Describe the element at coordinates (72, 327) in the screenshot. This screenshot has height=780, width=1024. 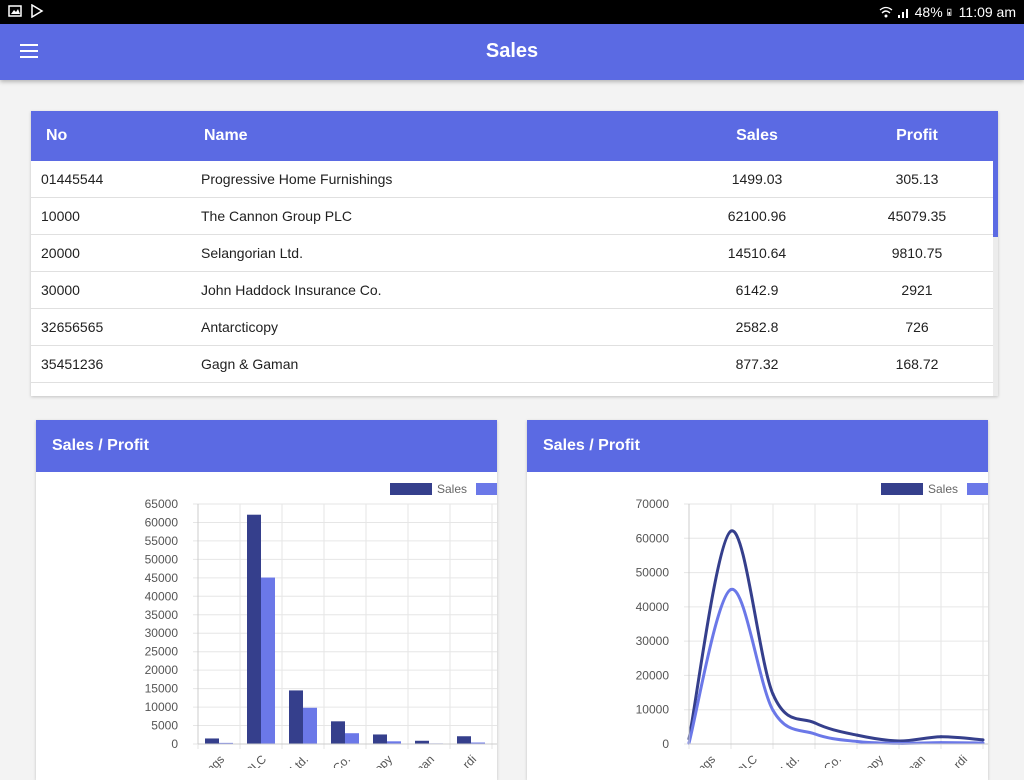
I see `cell-no: 32656565` at that location.